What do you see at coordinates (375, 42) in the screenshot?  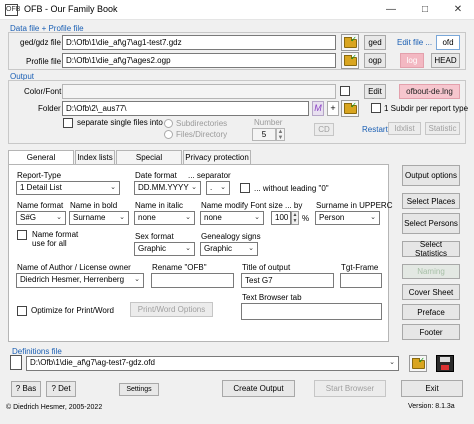 I see `ged-button: ged` at bounding box center [375, 42].